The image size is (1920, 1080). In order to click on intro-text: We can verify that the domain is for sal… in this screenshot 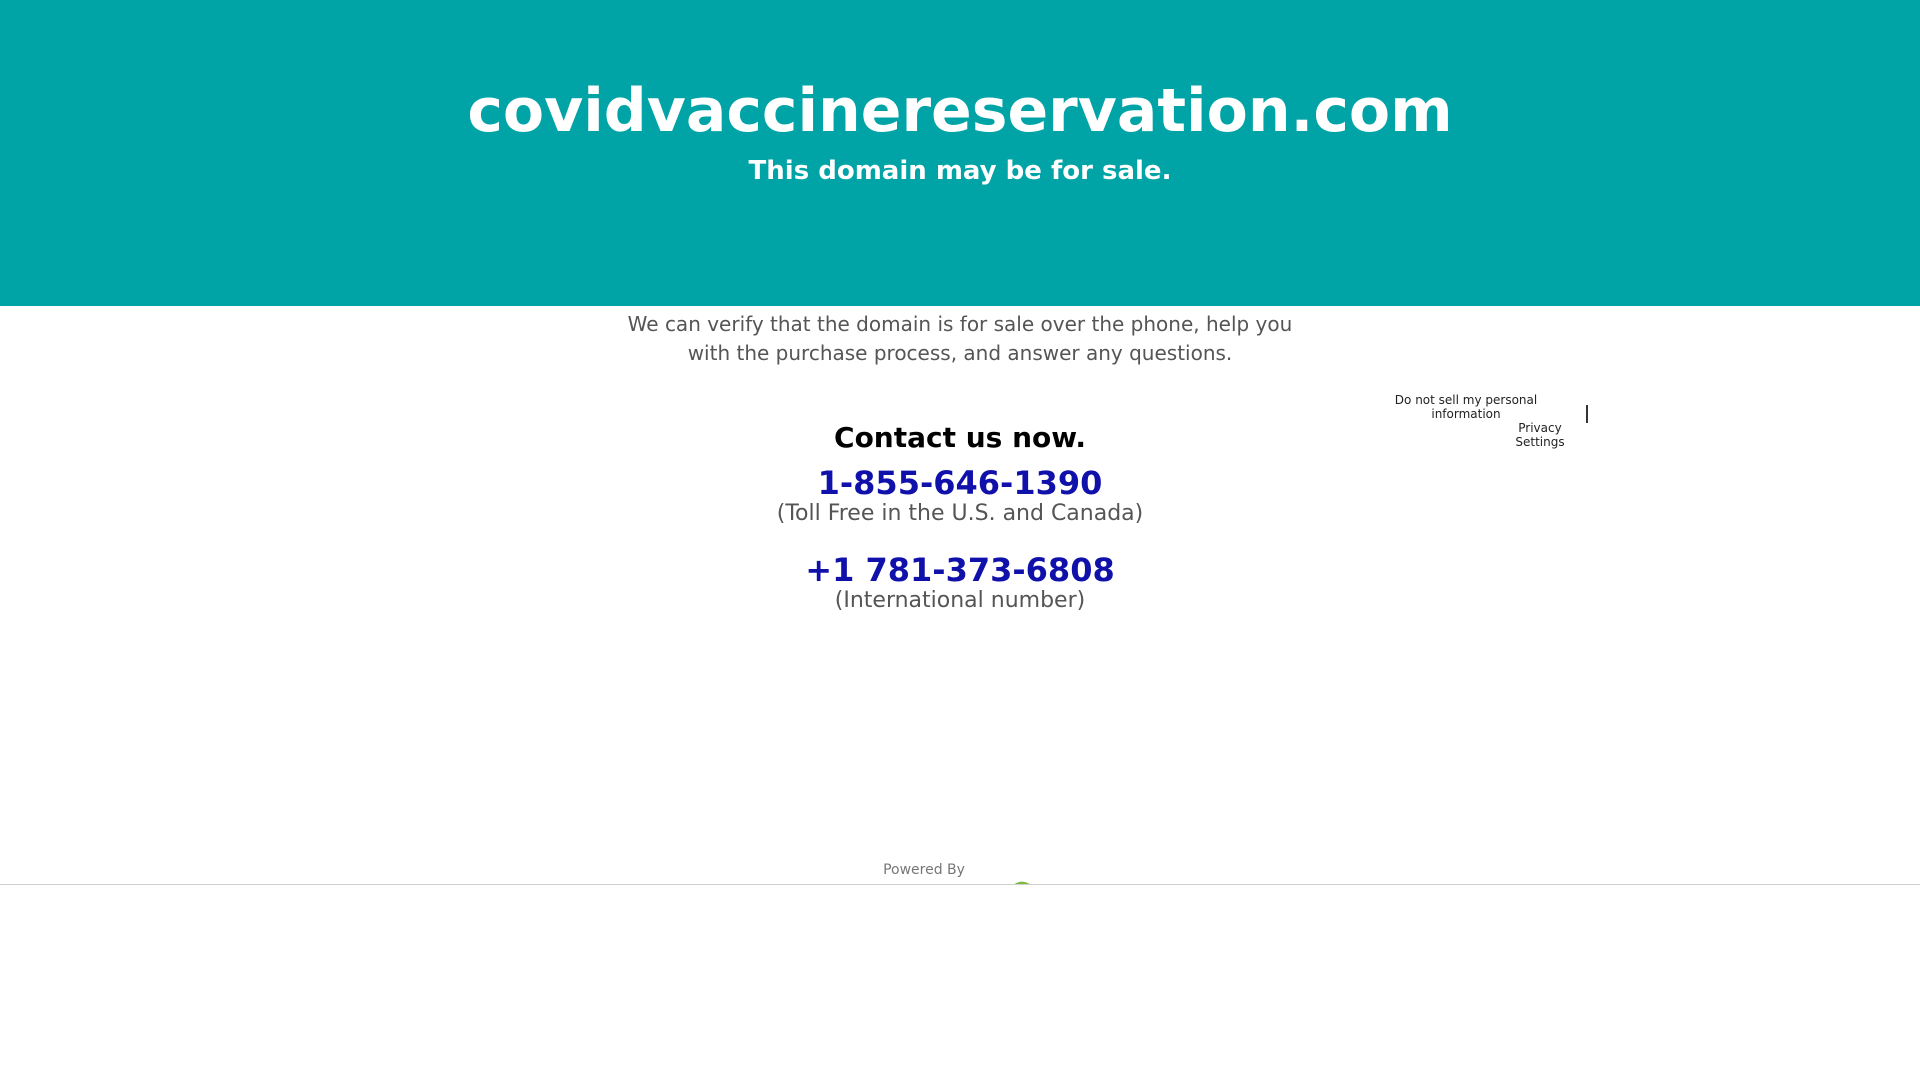, I will do `click(960, 338)`.